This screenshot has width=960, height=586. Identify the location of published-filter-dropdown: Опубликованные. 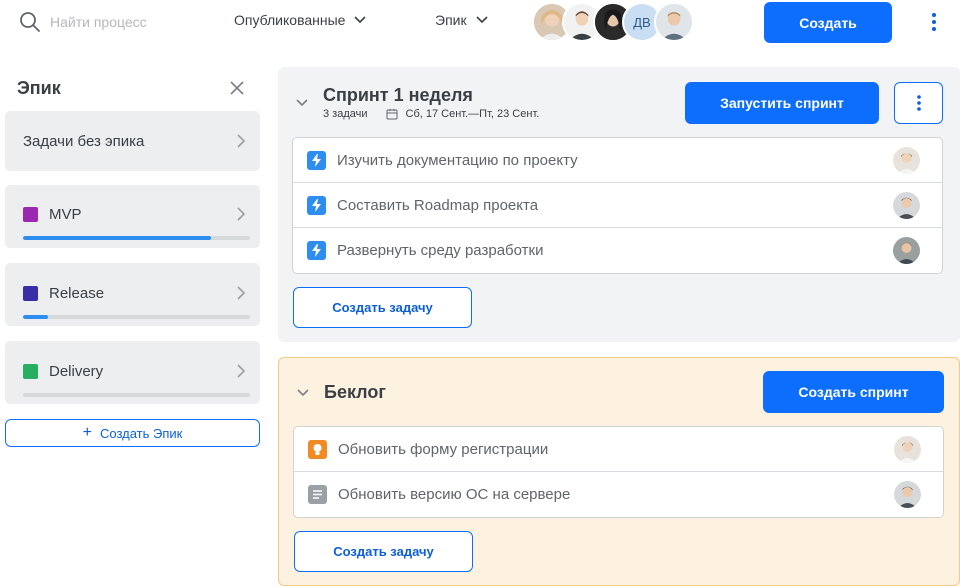
(300, 20).